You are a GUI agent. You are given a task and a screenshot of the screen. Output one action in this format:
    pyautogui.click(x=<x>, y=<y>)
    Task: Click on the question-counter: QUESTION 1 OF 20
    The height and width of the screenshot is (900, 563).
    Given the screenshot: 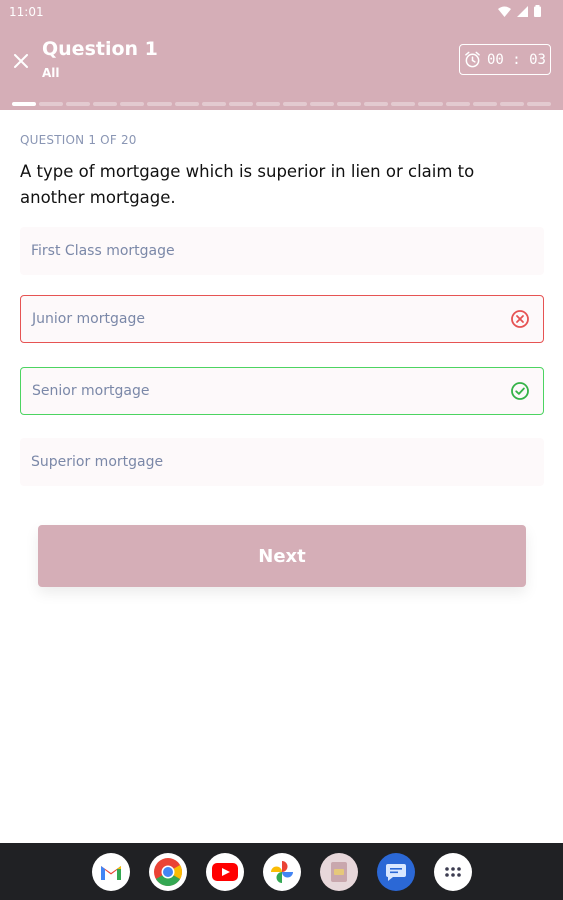 What is the action you would take?
    pyautogui.click(x=78, y=140)
    